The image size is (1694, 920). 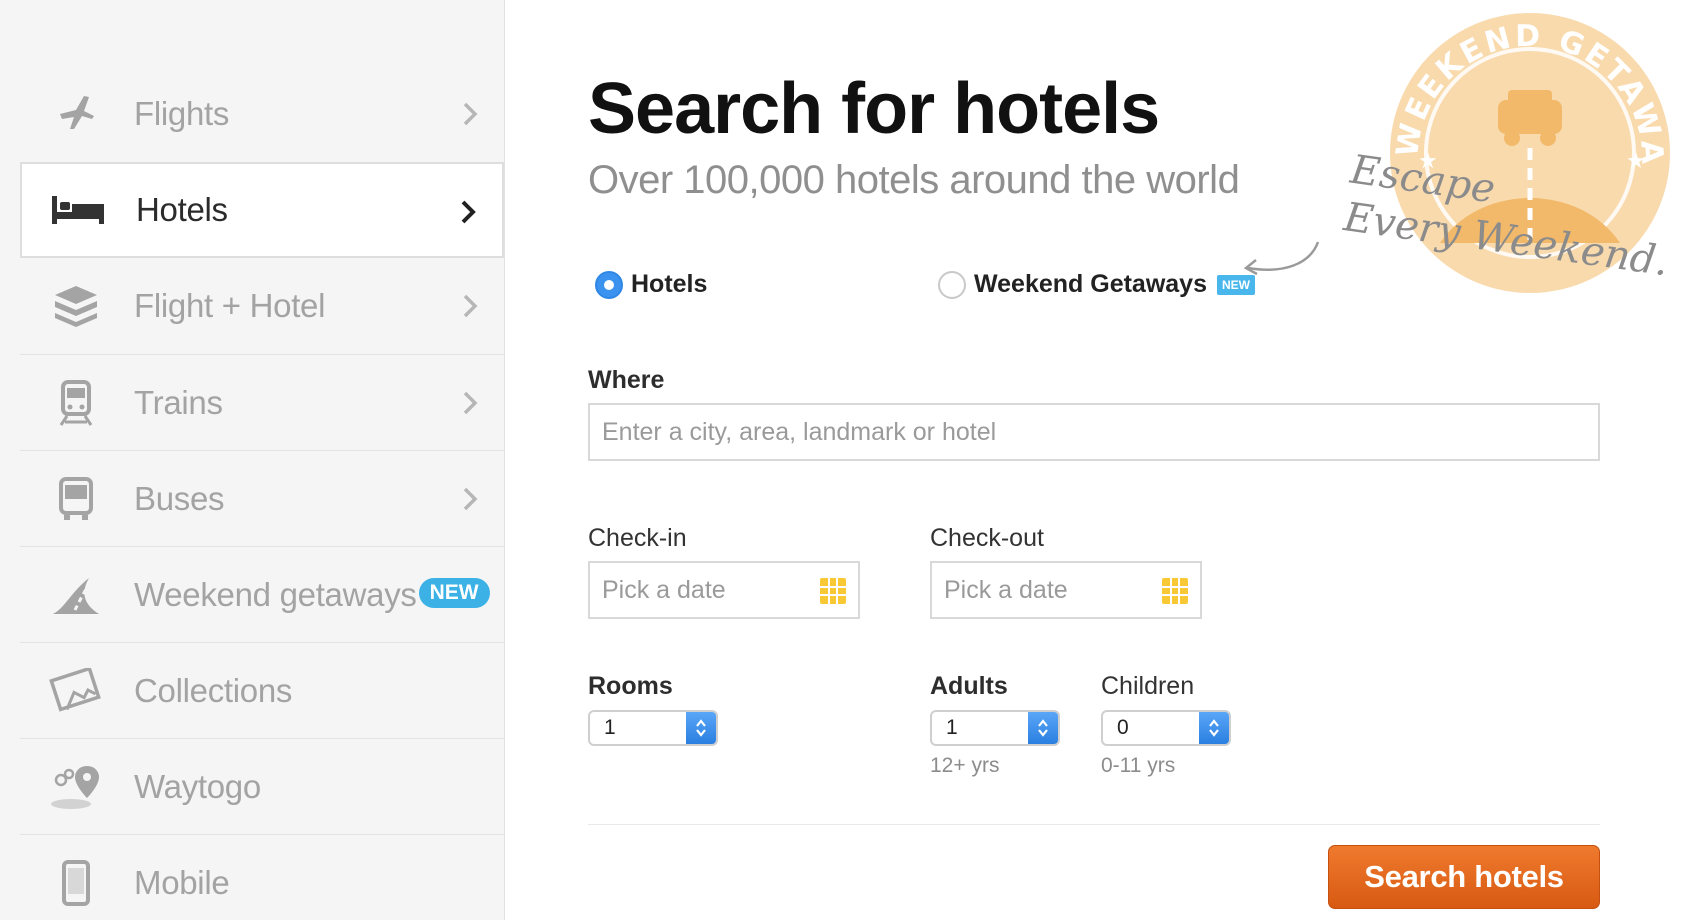 What do you see at coordinates (76, 787) in the screenshot?
I see `map-pin-icon` at bounding box center [76, 787].